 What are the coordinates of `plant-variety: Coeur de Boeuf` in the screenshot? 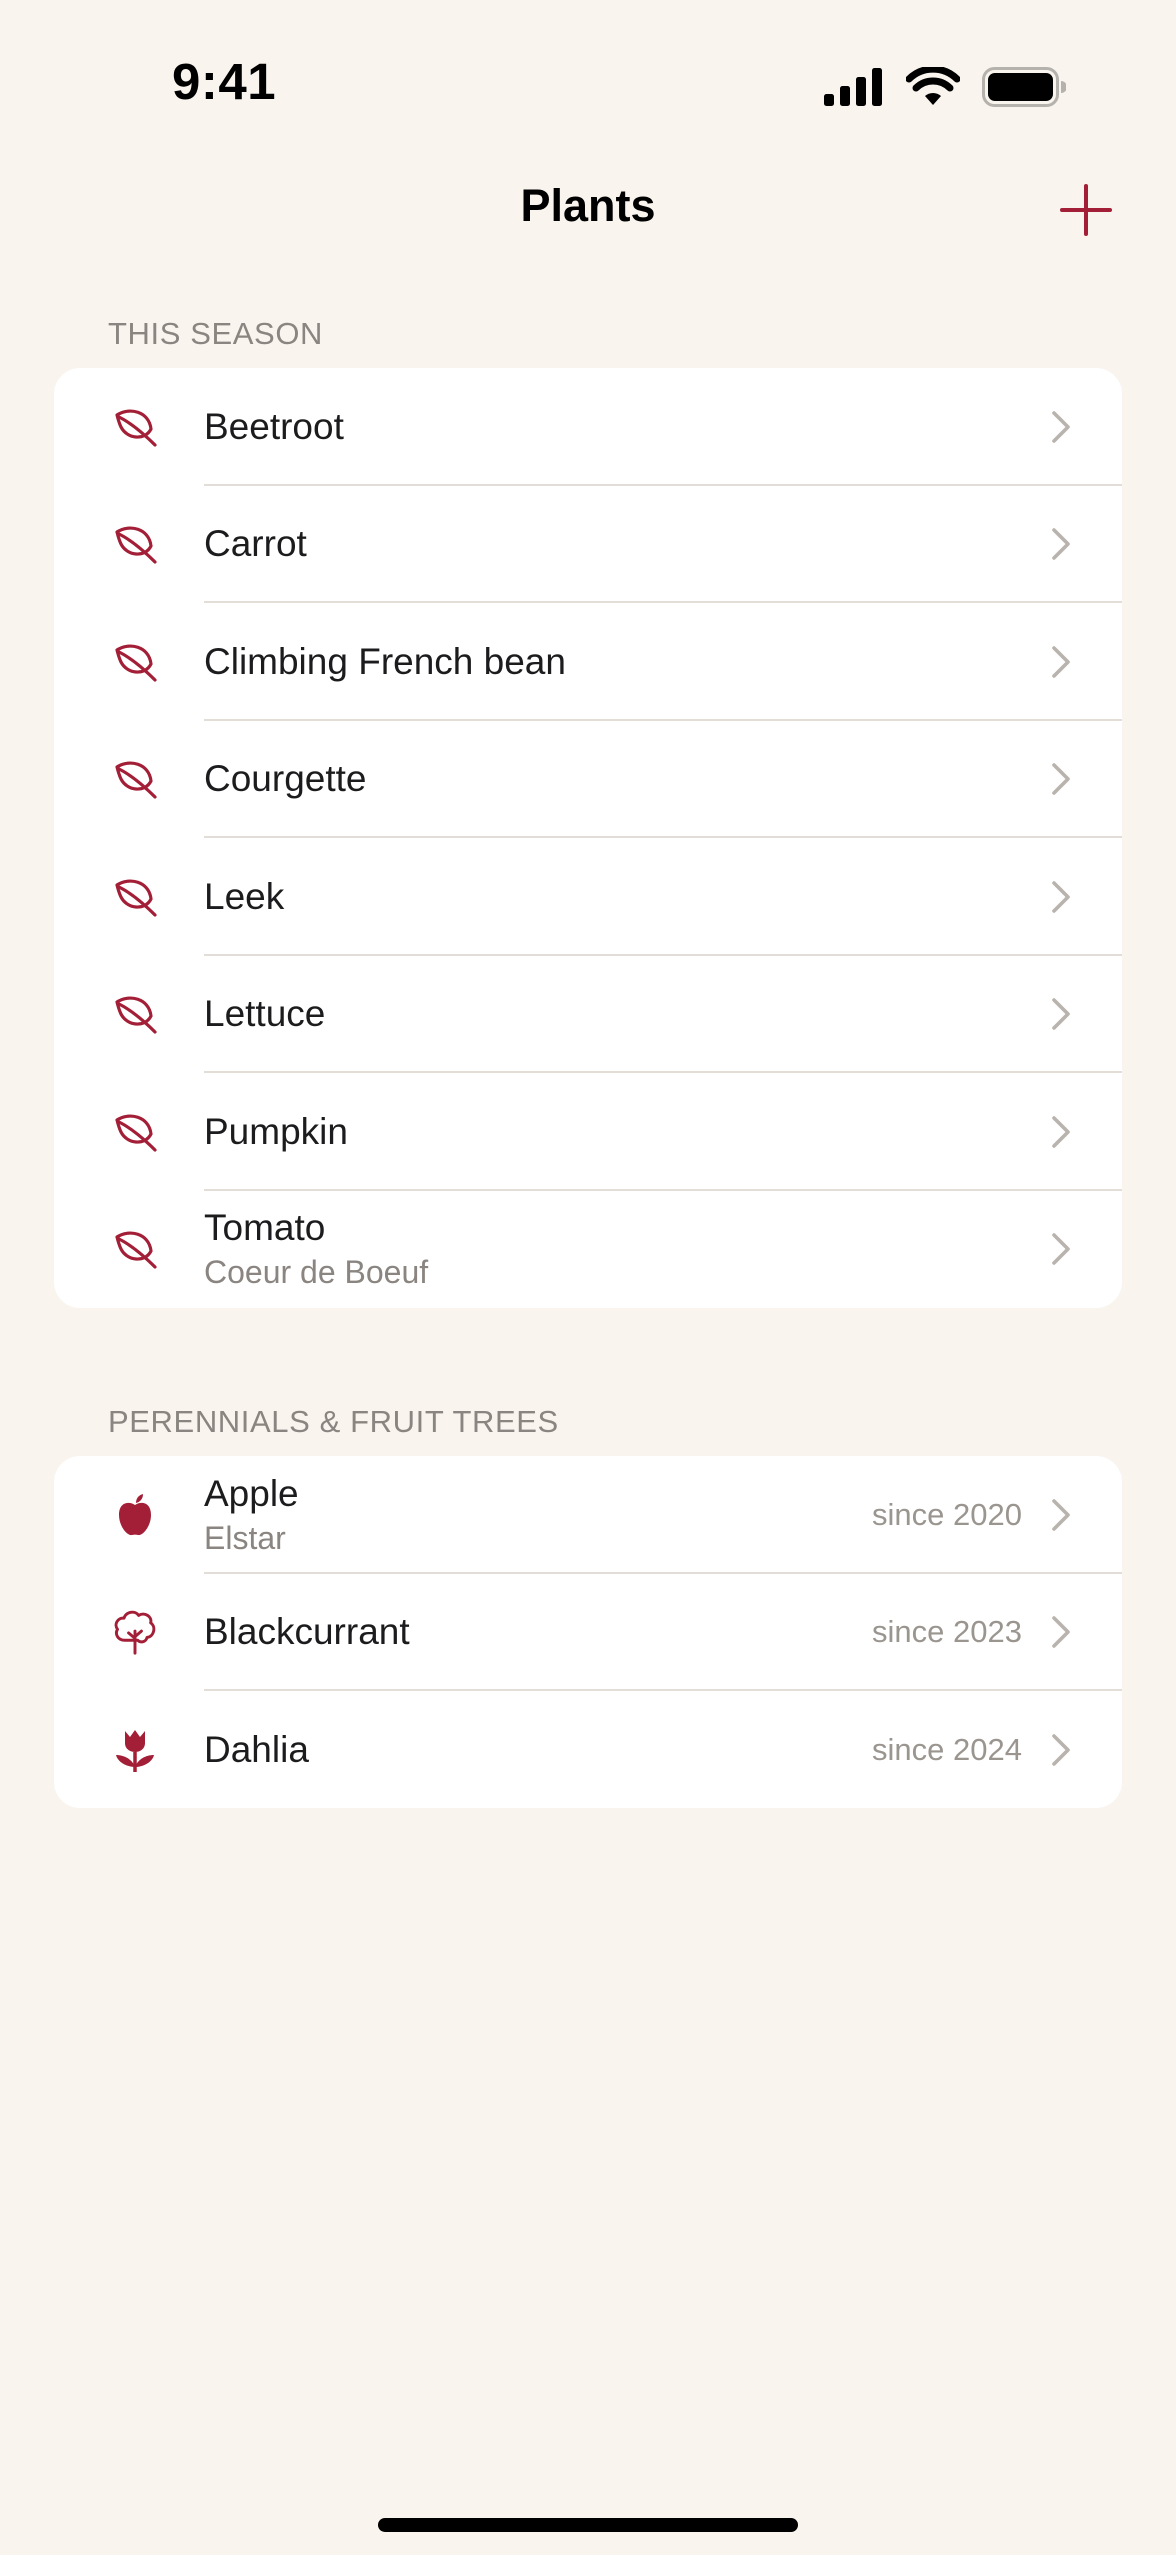 It's located at (316, 1272).